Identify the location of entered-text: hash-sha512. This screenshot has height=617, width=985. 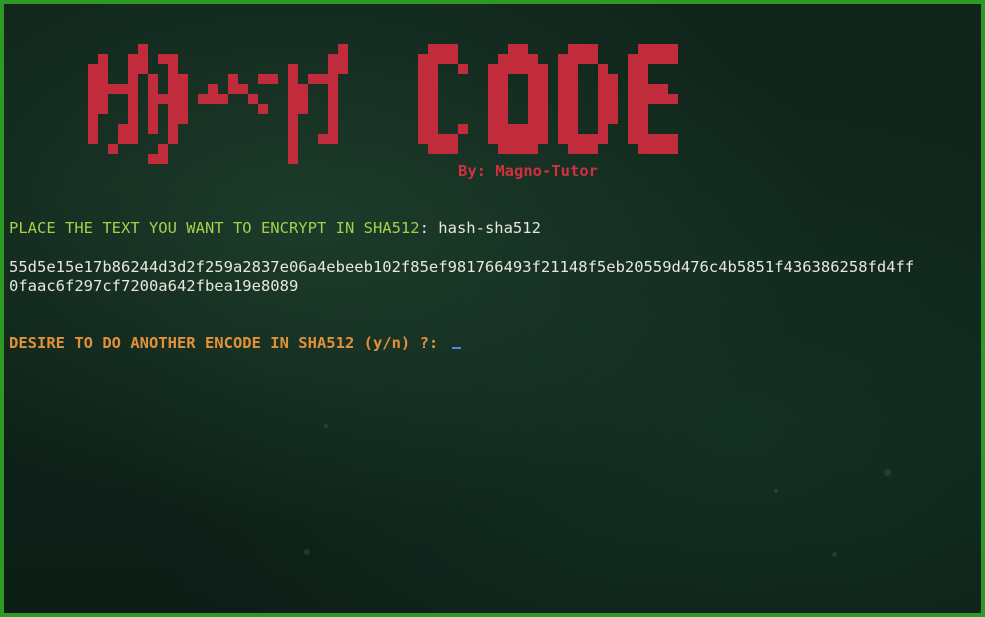
(489, 228).